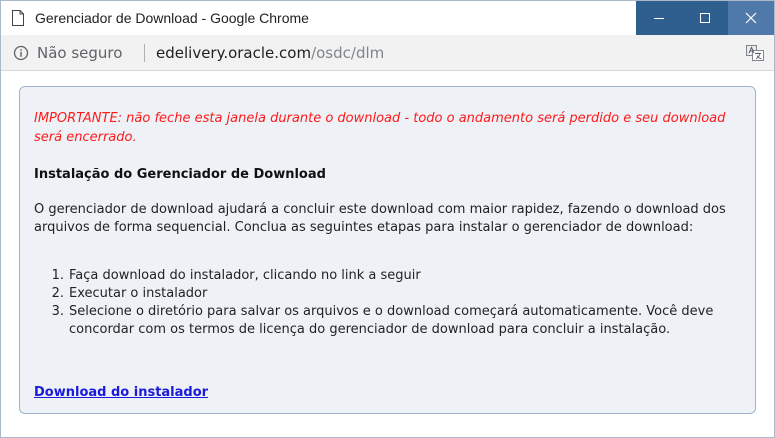 Image resolution: width=775 pixels, height=438 pixels. I want to click on page-icon, so click(18, 18).